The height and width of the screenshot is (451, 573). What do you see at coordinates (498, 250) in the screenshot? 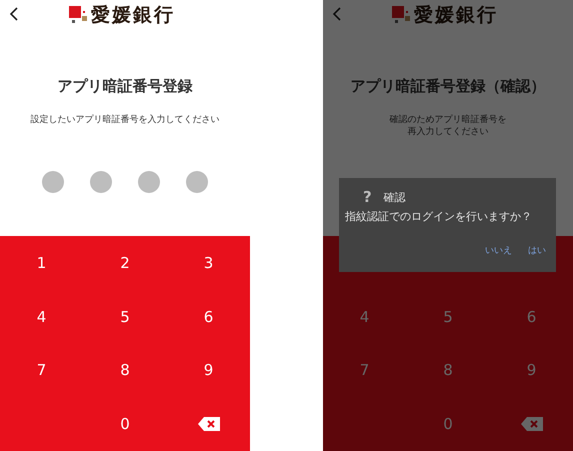
I see `dialog-button: いいえ` at bounding box center [498, 250].